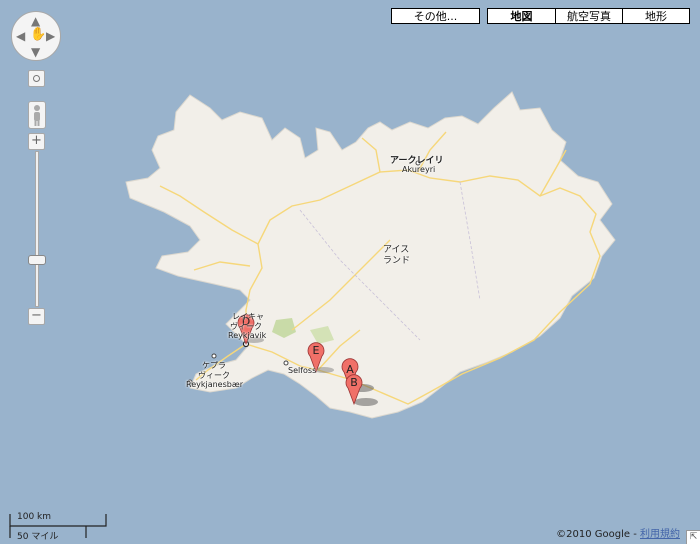  I want to click on street-view-pegman-icon, so click(37, 115).